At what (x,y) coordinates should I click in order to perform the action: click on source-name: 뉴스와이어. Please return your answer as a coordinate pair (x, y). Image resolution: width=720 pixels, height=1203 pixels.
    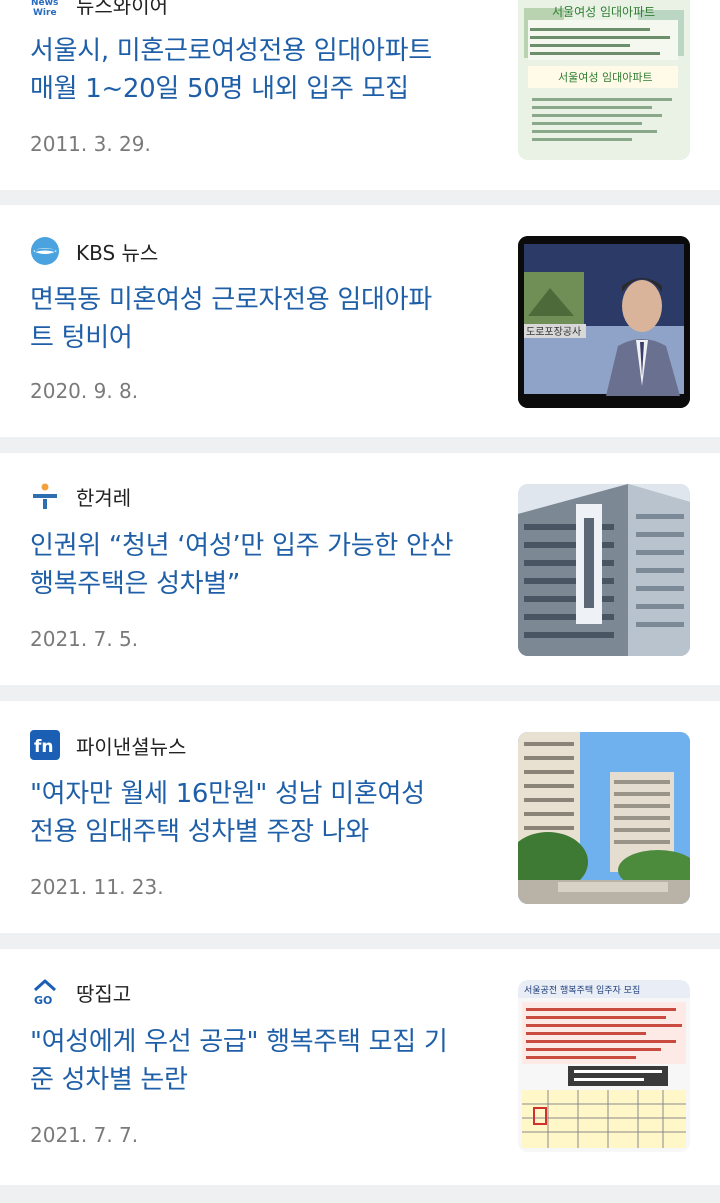
    Looking at the image, I should click on (122, 9).